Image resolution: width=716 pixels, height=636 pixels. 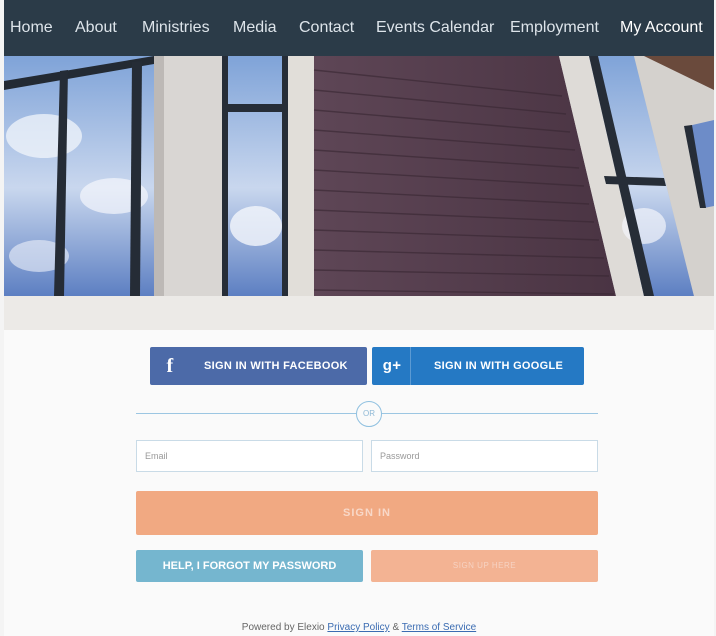 I want to click on hero-shadow-band, so click(x=359, y=313).